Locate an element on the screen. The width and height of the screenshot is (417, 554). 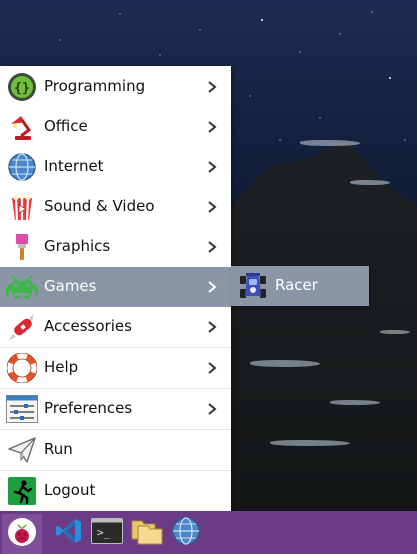
menu-item-label: Sound & Video is located at coordinates (99, 206).